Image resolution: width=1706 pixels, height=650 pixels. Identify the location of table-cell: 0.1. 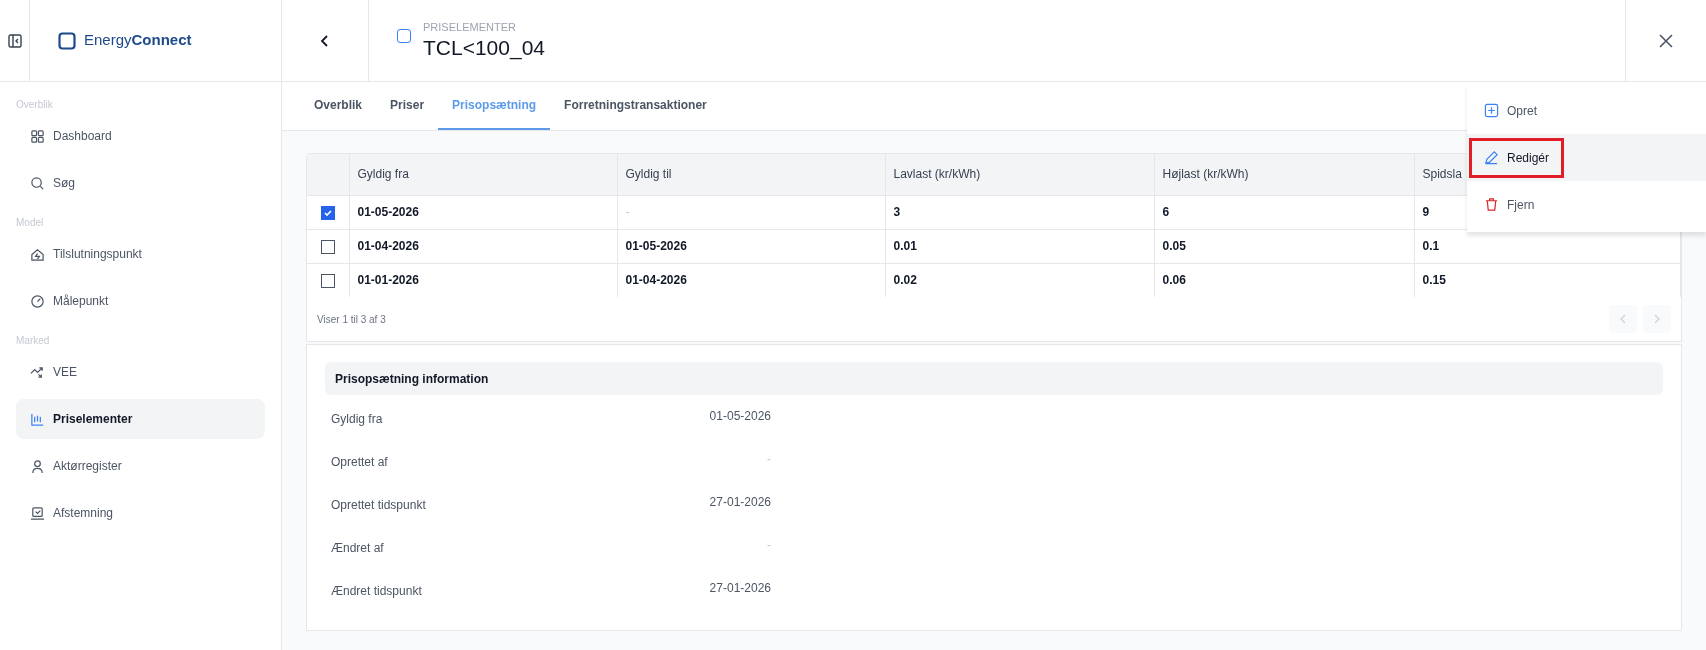
(1431, 246).